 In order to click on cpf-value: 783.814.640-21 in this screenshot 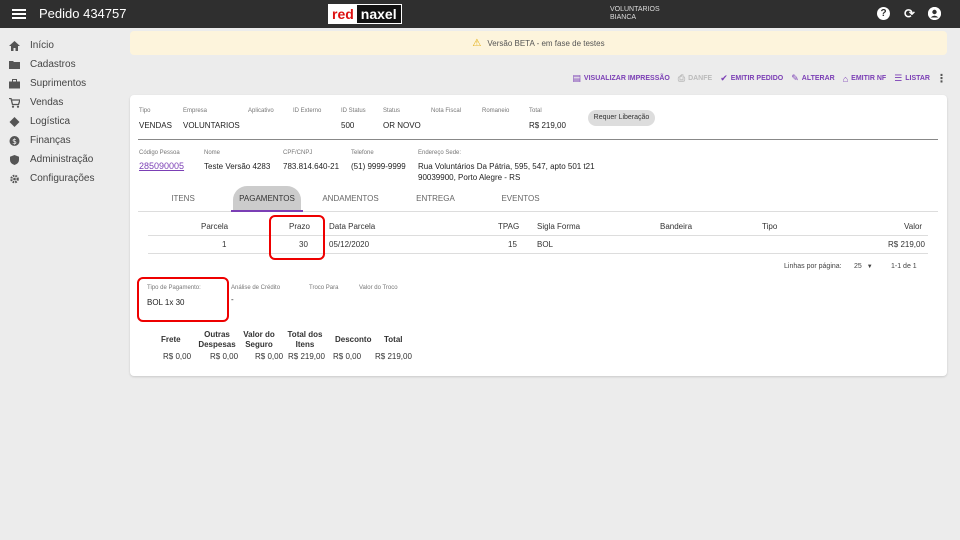, I will do `click(311, 166)`.